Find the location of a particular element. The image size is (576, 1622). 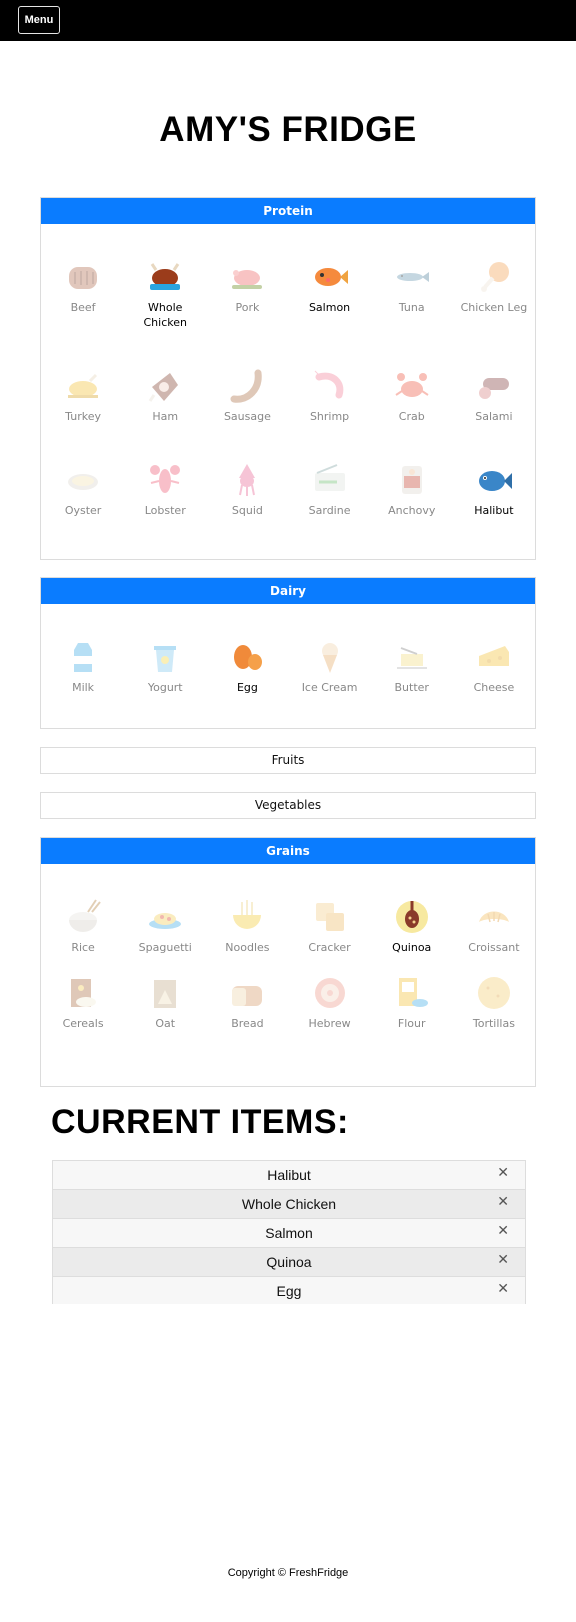

category-header-vegetables: Vegetables is located at coordinates (288, 805).